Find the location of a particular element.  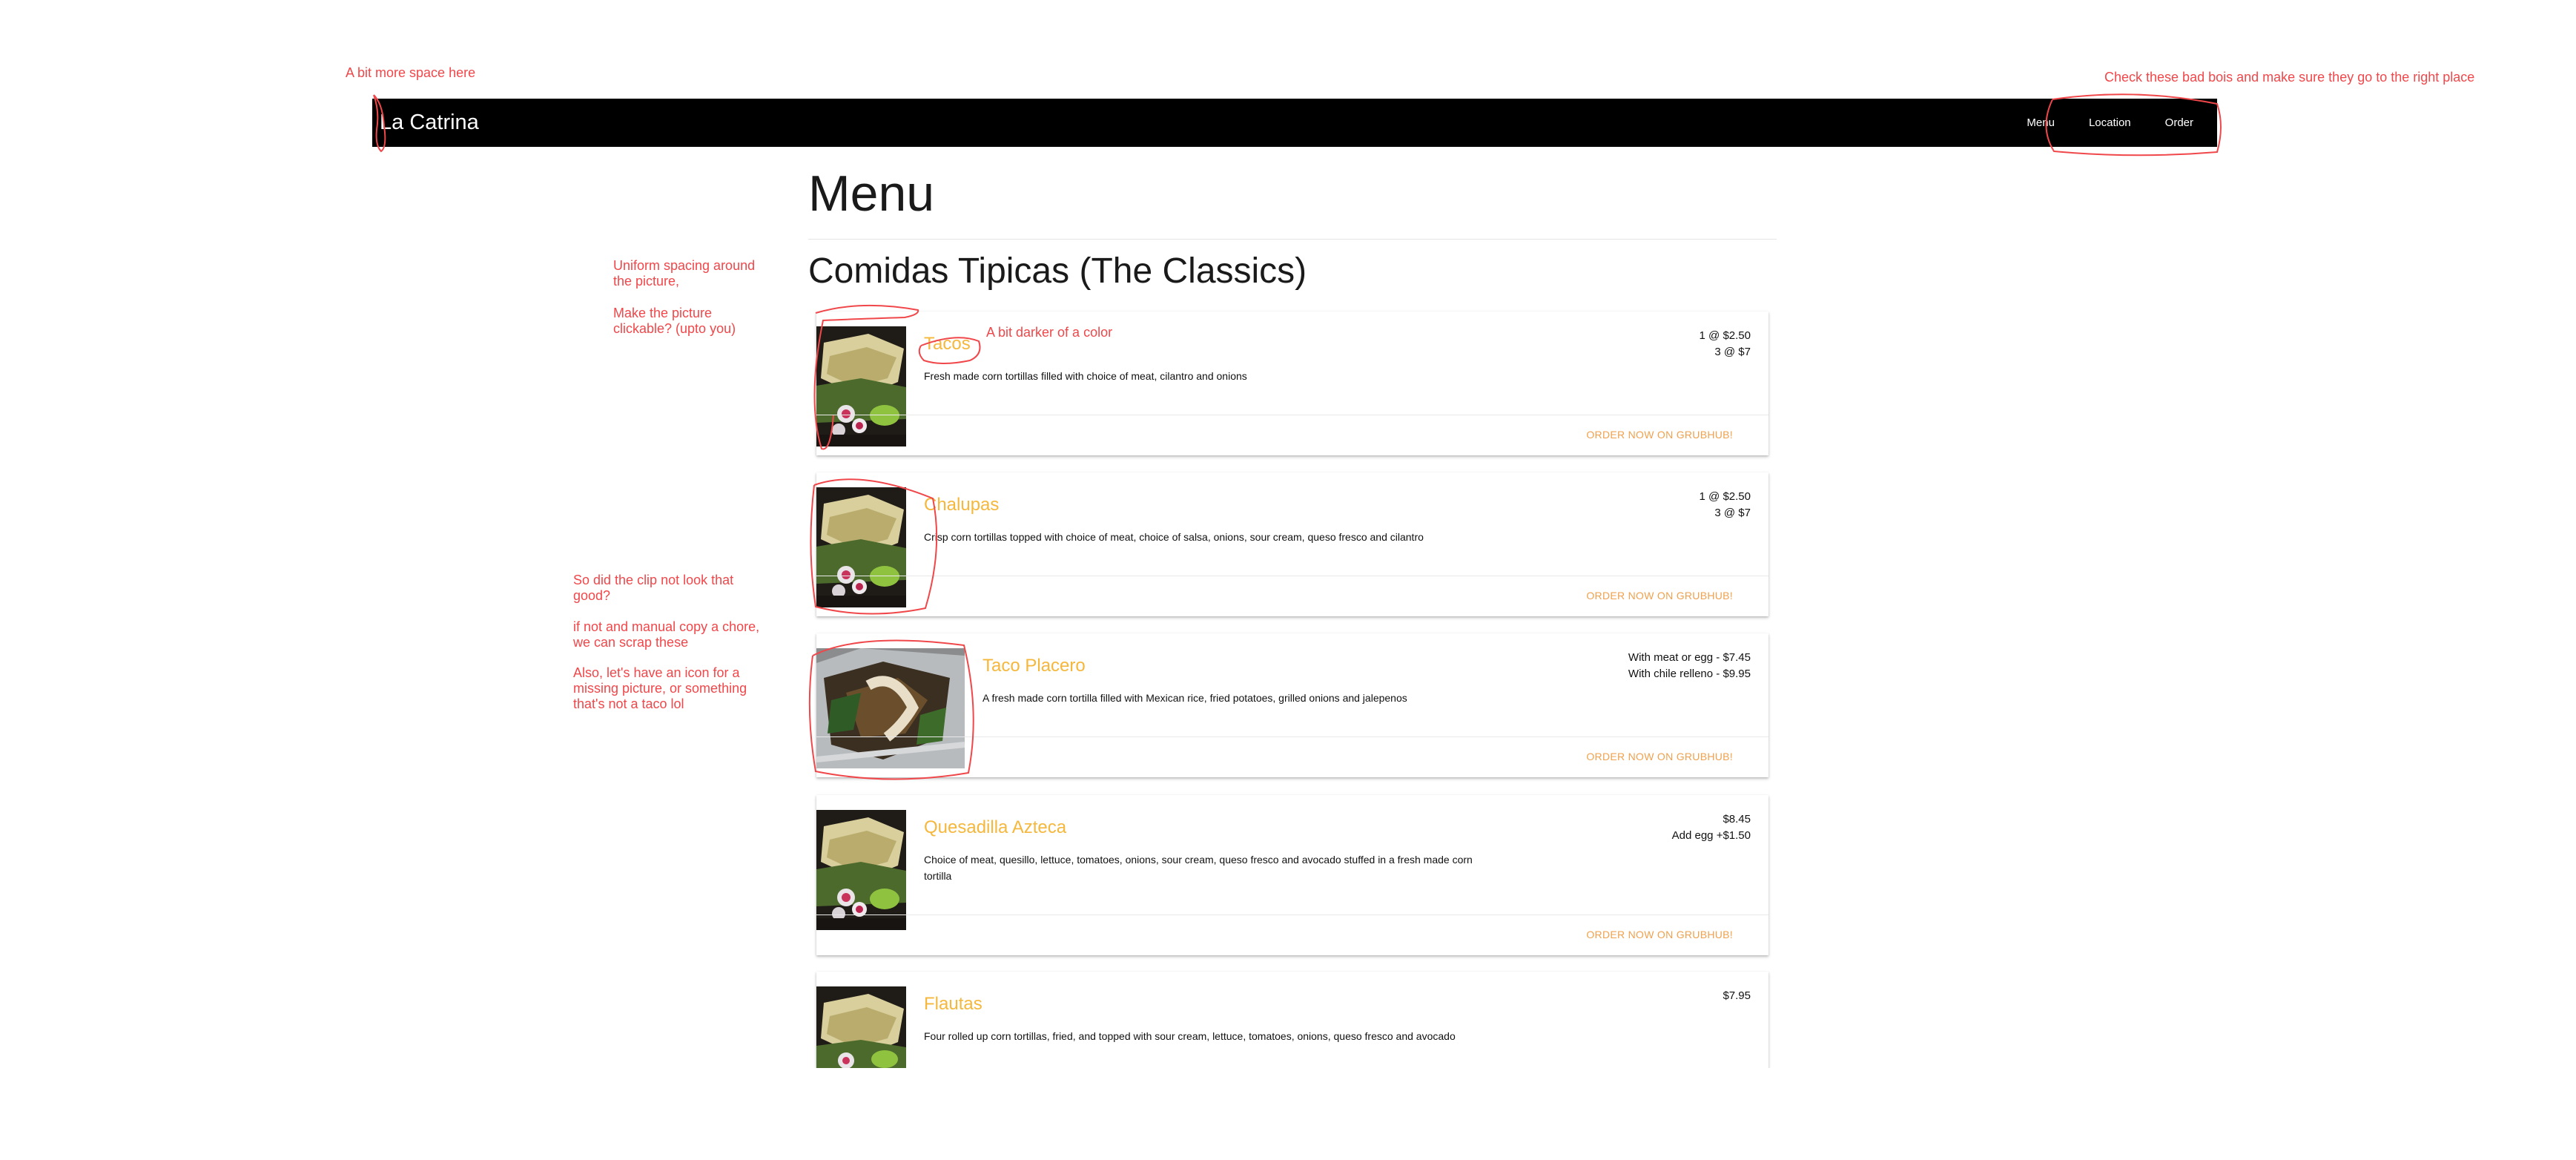

viewport-cutoff is located at coordinates (1294, 1114).